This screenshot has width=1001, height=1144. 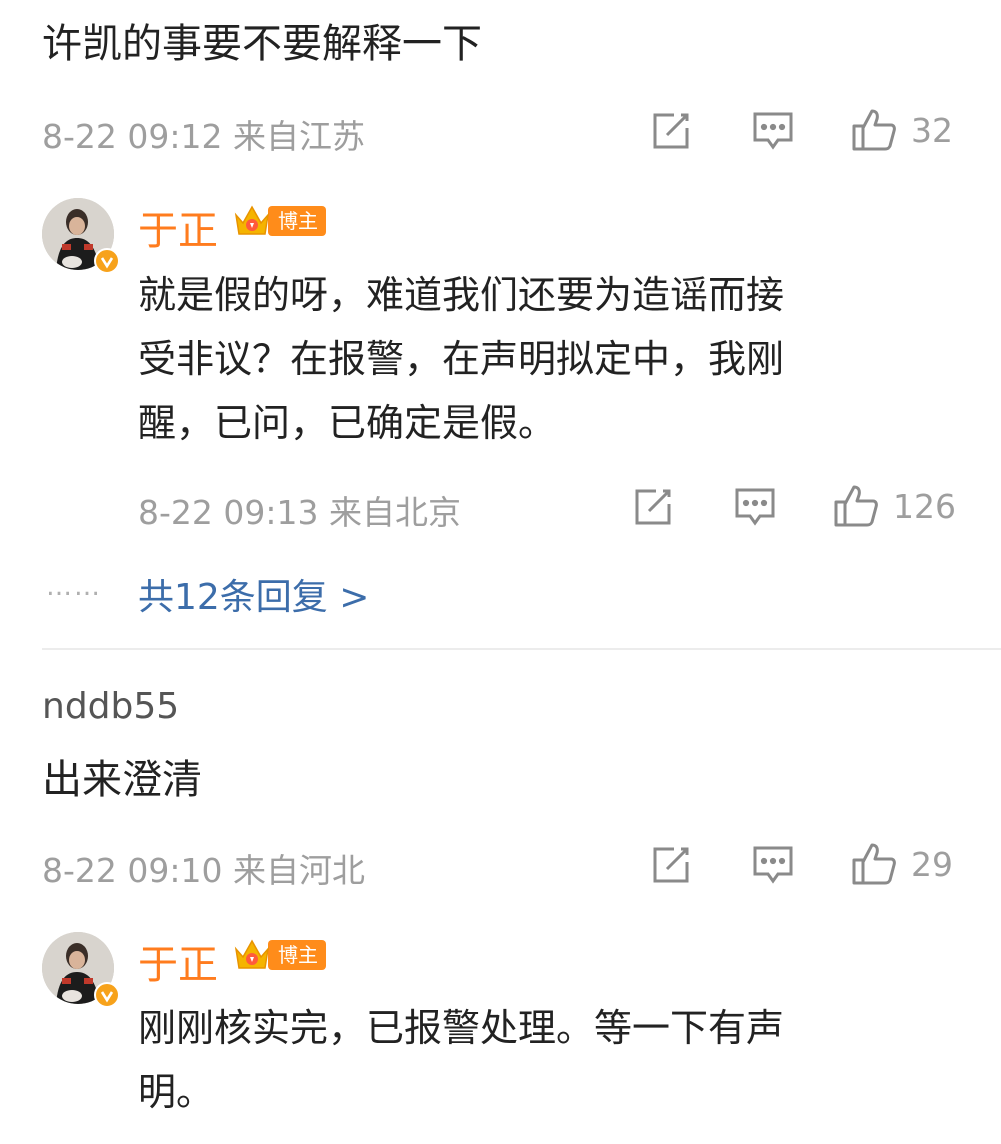 I want to click on comment-text: 出来澄清, so click(x=122, y=780).